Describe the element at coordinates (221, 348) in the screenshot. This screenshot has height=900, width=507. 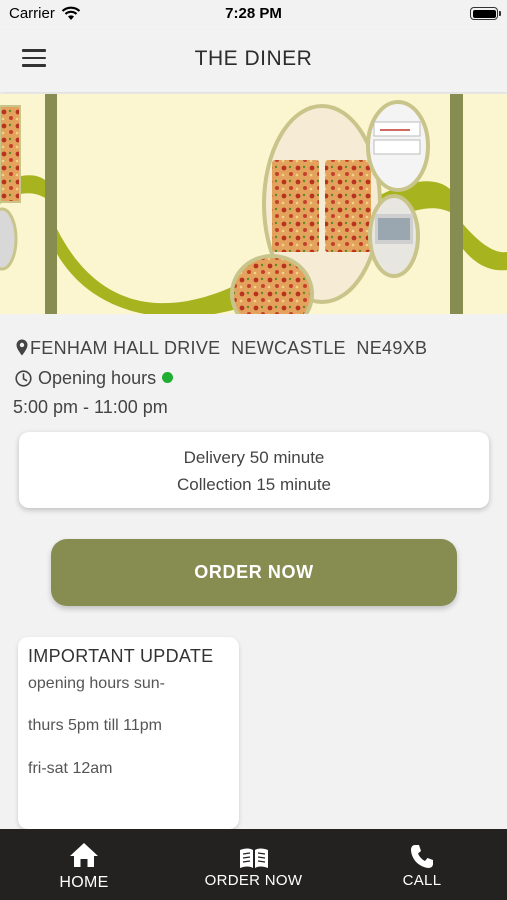
I see `address-row: FENHAM HALL DRIVE NEWCASTLE NE49XB` at that location.